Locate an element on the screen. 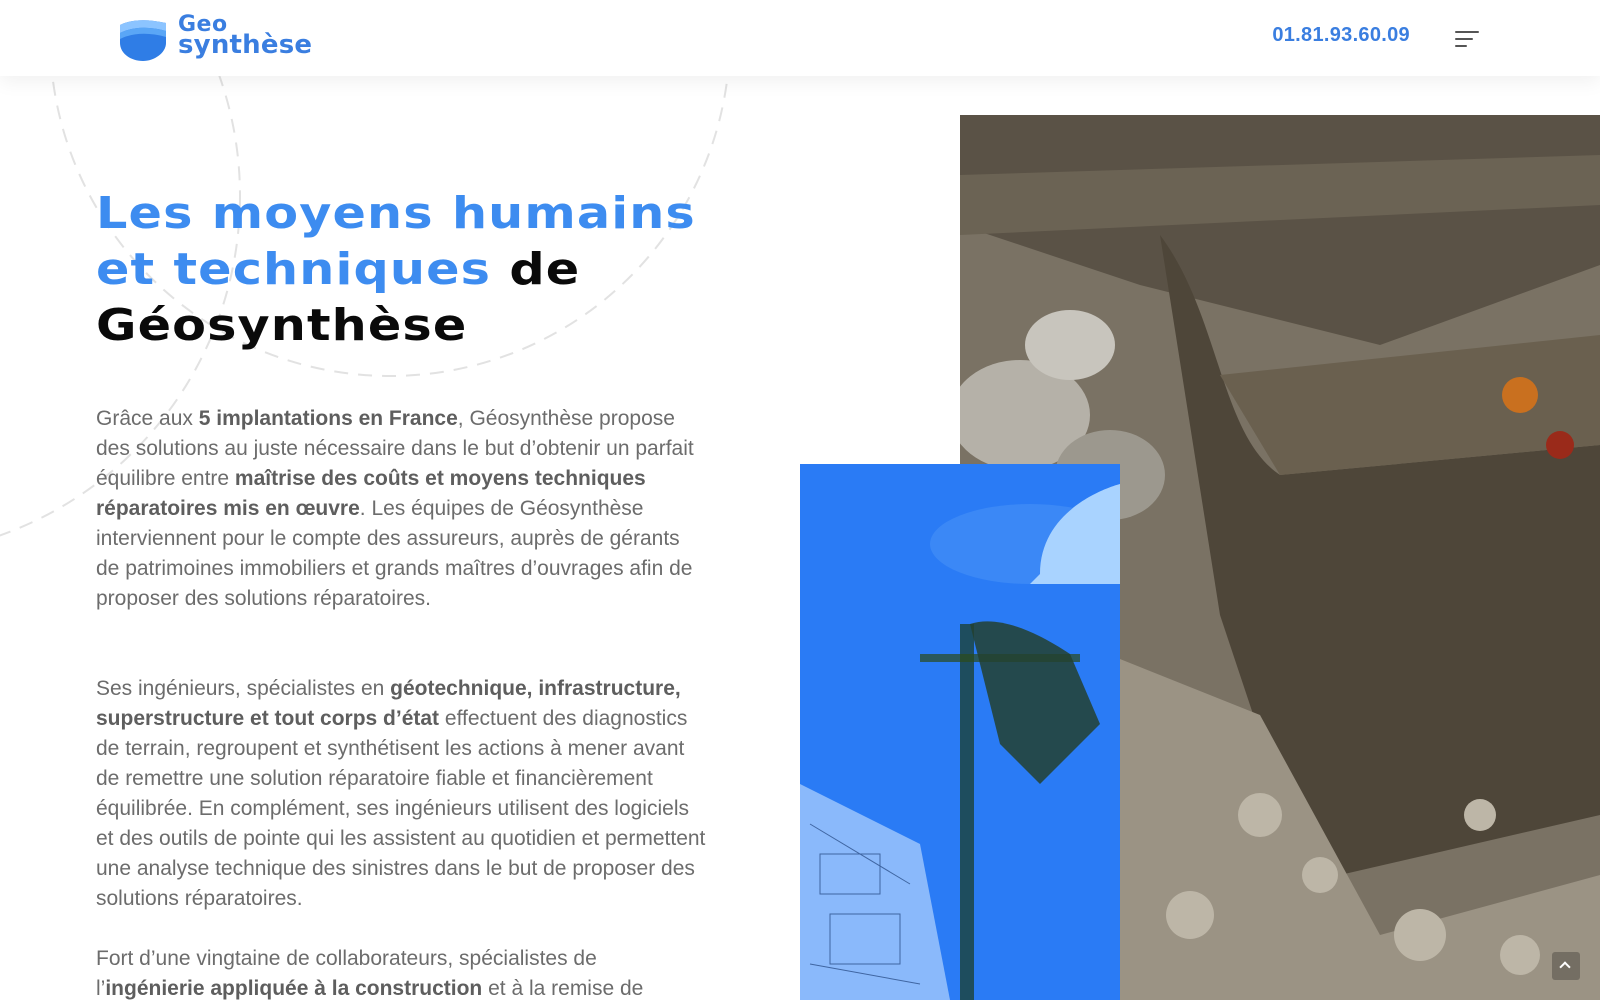 This screenshot has height=1000, width=1600. title-company: Géosynthèse is located at coordinates (282, 325).